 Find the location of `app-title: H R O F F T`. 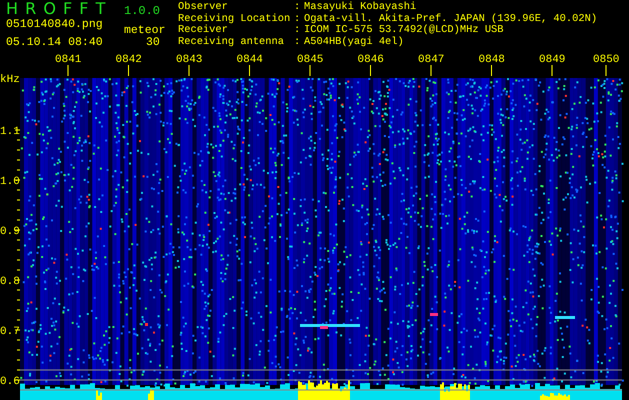

app-title: H R O F F T is located at coordinates (57, 10).